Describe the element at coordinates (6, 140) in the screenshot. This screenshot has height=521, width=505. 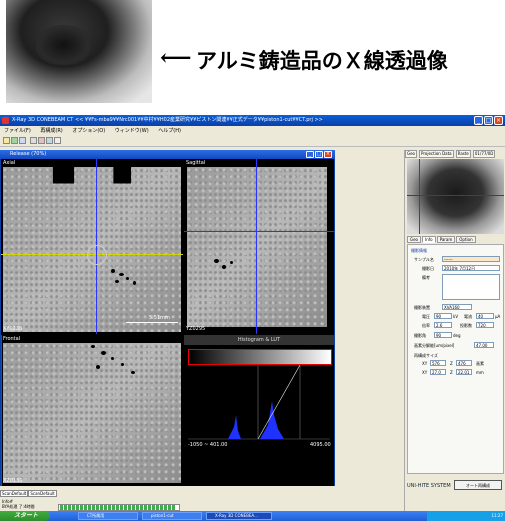
I see `open-folder-icon` at that location.